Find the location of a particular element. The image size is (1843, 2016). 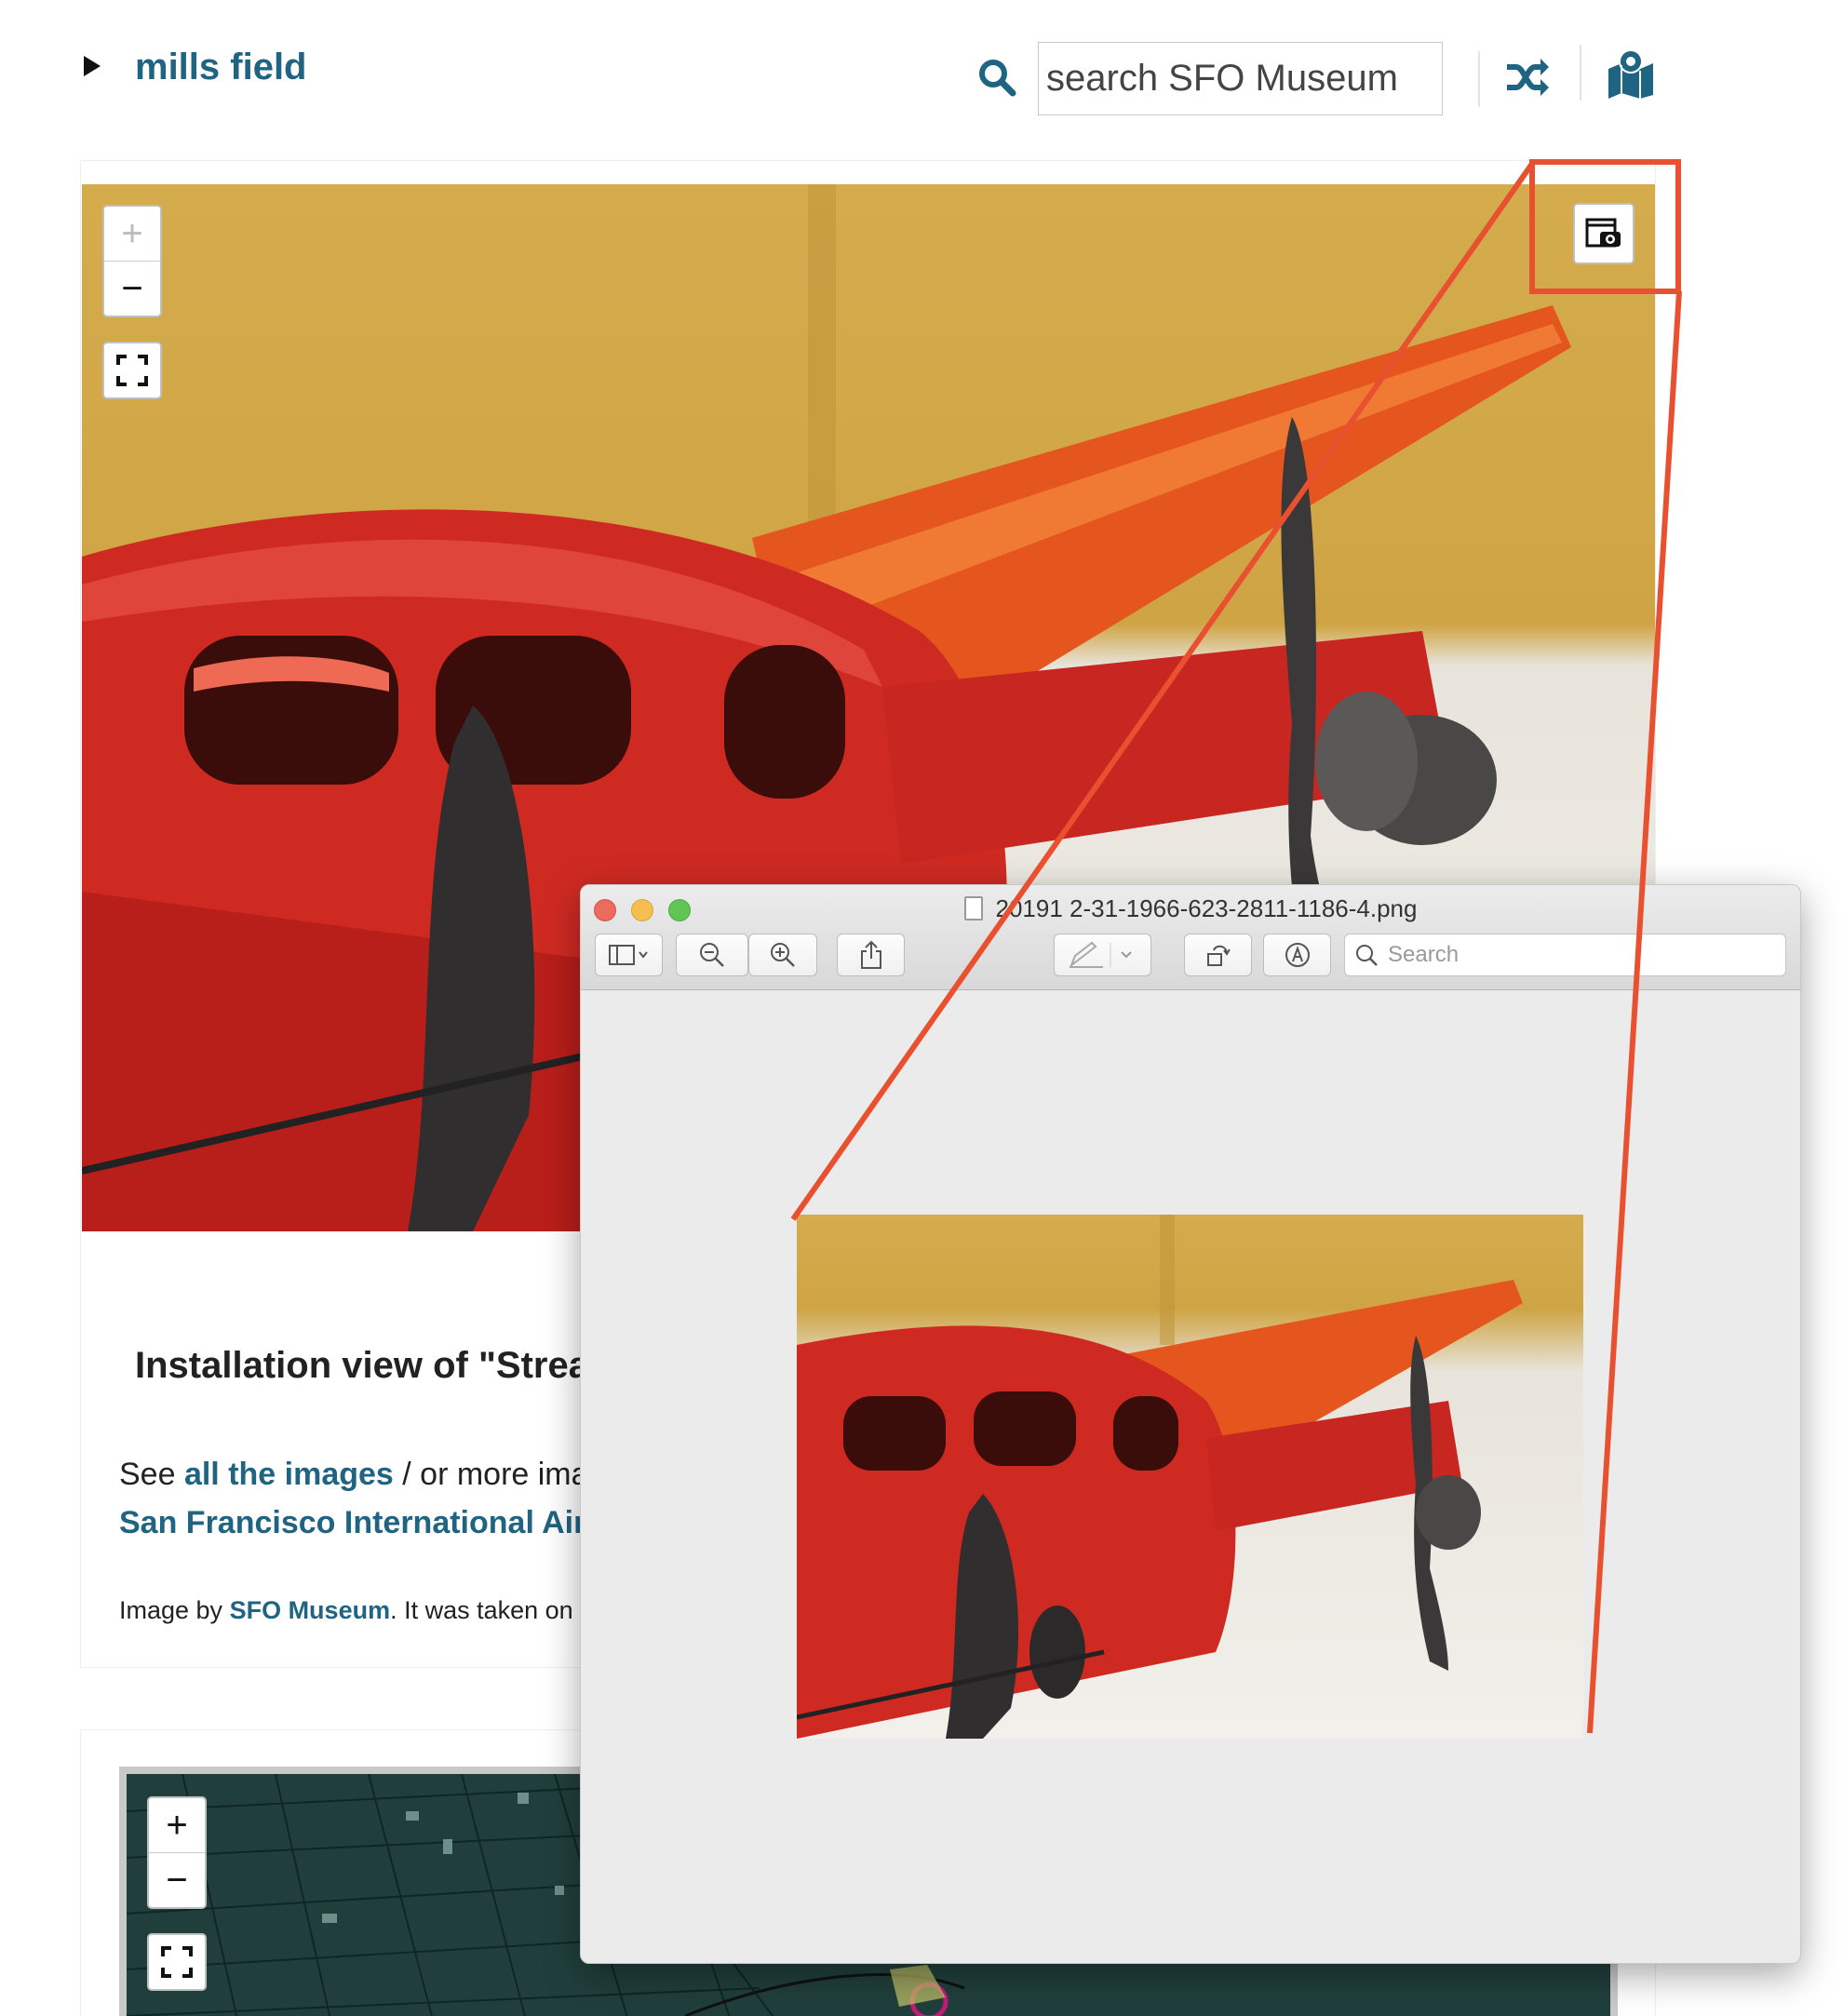

window-filename: 20191 2-31-1966-623-2811-1186-4.png is located at coordinates (1207, 908).